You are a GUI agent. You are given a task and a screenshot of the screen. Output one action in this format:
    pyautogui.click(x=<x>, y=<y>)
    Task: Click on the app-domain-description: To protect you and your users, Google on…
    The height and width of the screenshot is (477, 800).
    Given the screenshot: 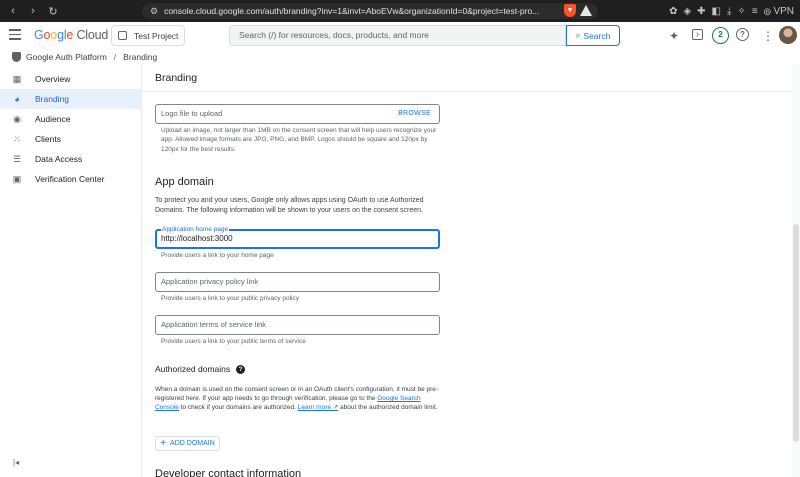 What is the action you would take?
    pyautogui.click(x=289, y=205)
    